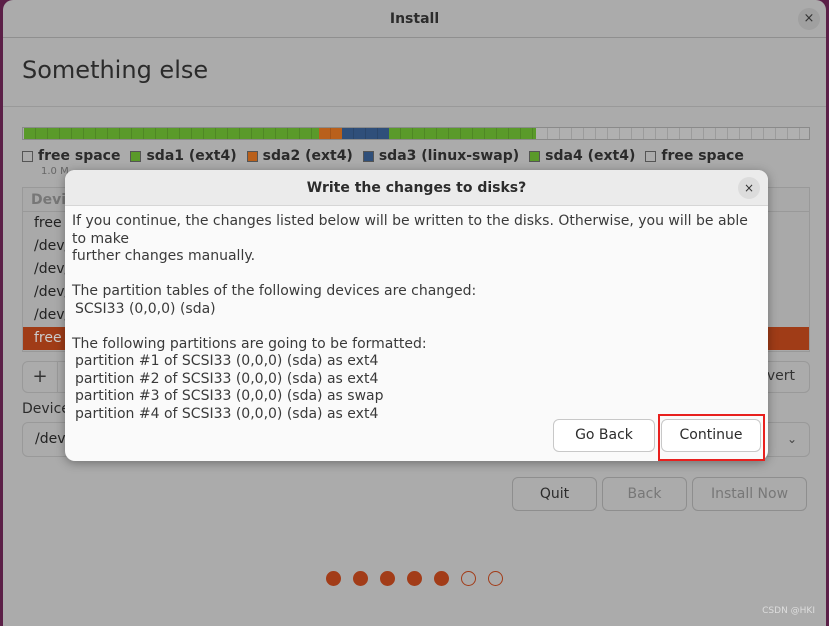  I want to click on dialog-intro-cont: further changes manually., so click(164, 256).